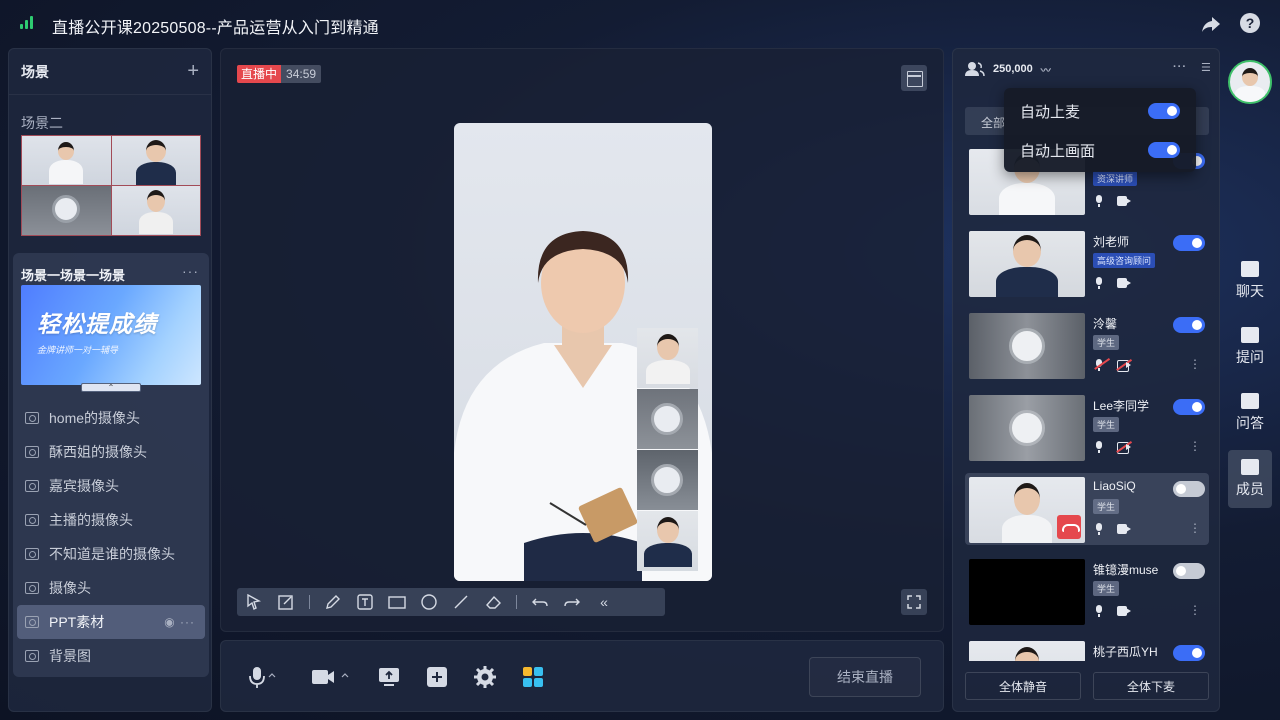 The width and height of the screenshot is (1280, 720). I want to click on rail-tab-chat: 聊天, so click(1250, 281).